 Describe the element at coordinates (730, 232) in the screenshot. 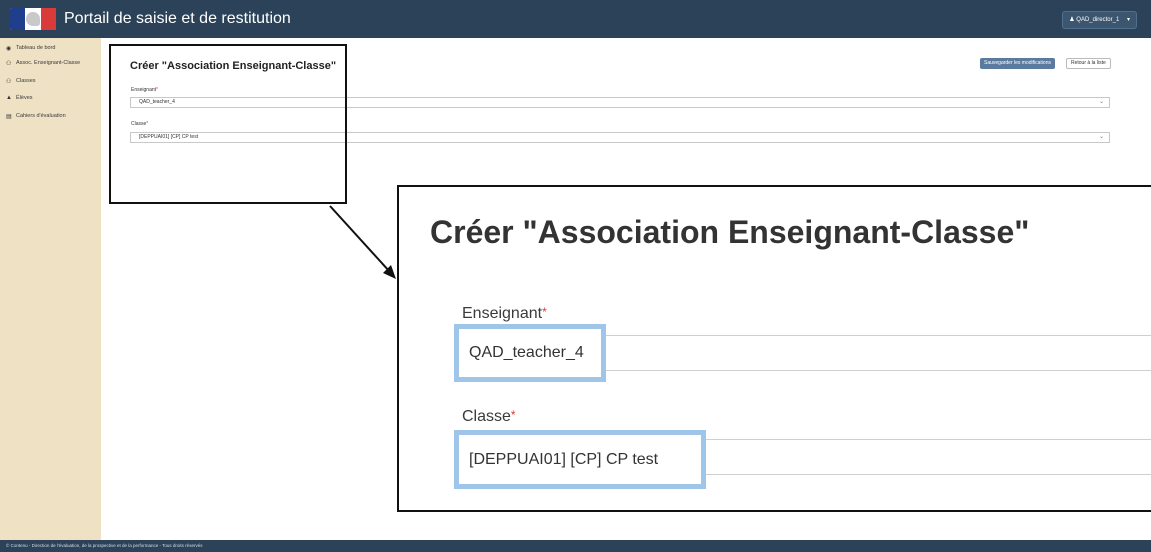

I see `zoom-page-title: Créer "Association Enseignant-Classe"` at that location.